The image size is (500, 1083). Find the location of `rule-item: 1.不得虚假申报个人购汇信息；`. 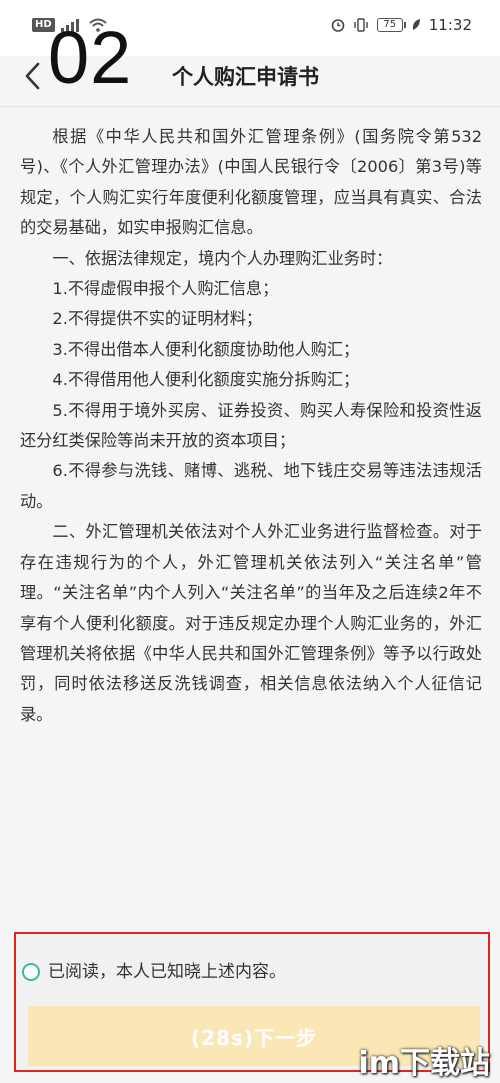

rule-item: 1.不得虚假申报个人购汇信息； is located at coordinates (165, 289).